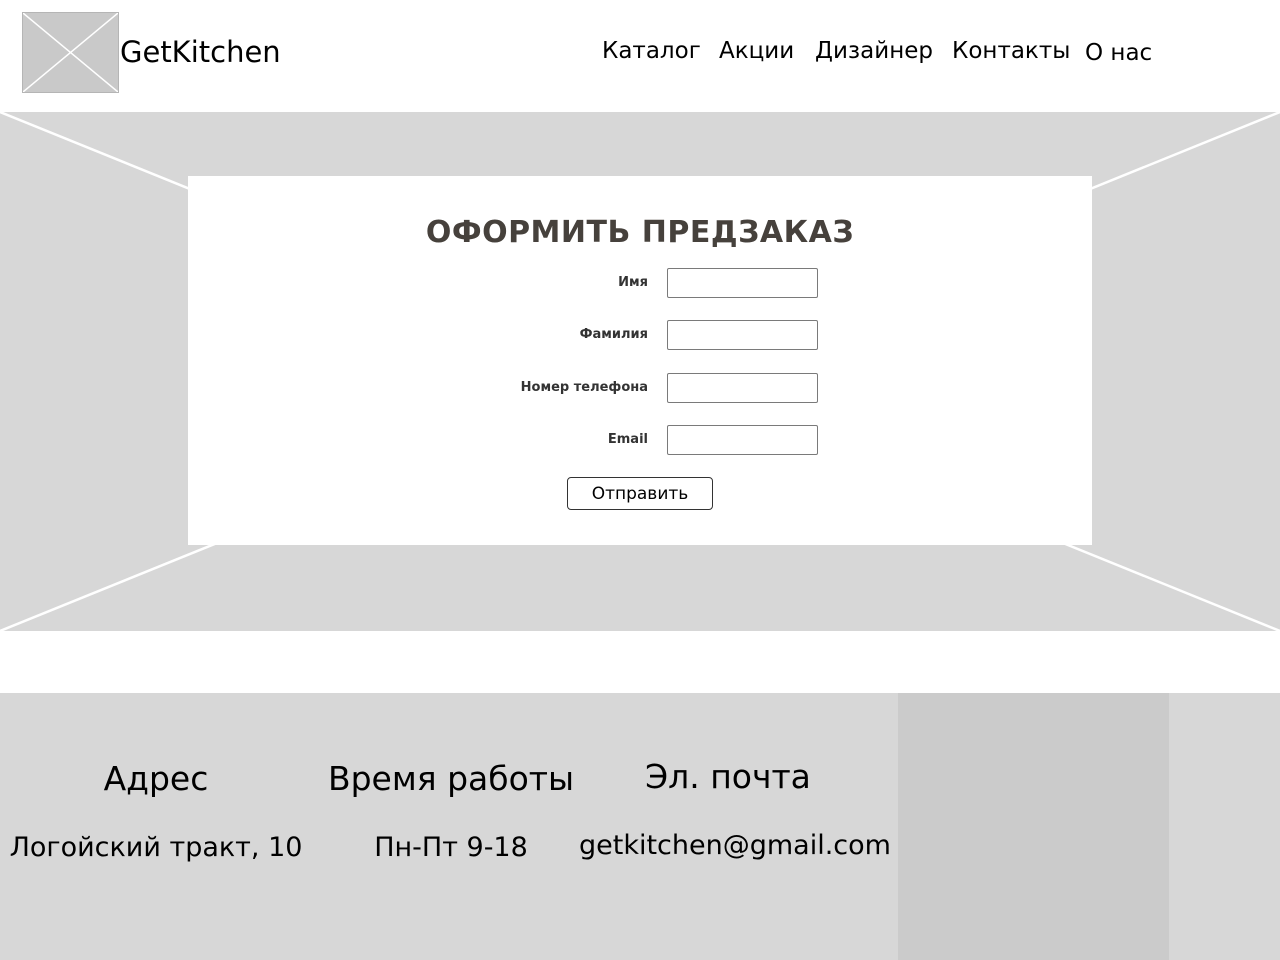  I want to click on nav-item-contacts: Контакты, so click(1011, 51).